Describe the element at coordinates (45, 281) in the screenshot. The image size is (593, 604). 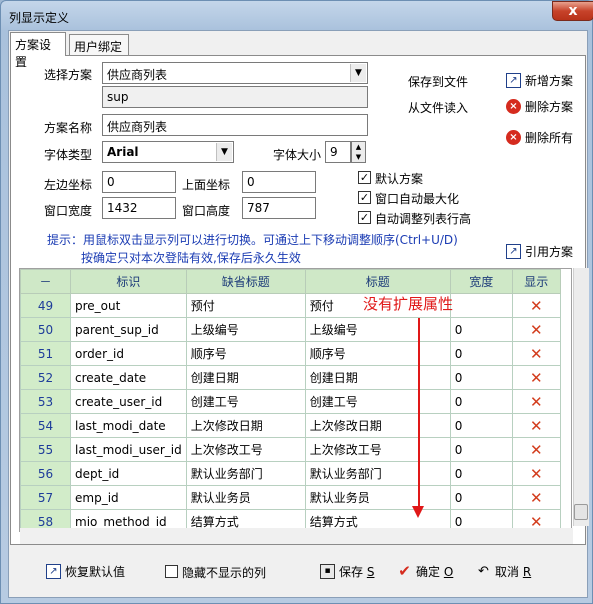
I see `header-corner: －` at that location.